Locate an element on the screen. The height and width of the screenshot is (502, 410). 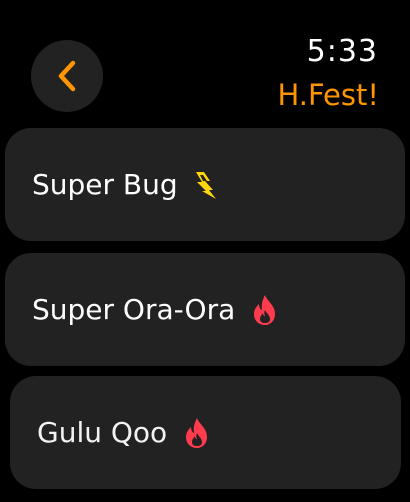
lightning-icon is located at coordinates (207, 185).